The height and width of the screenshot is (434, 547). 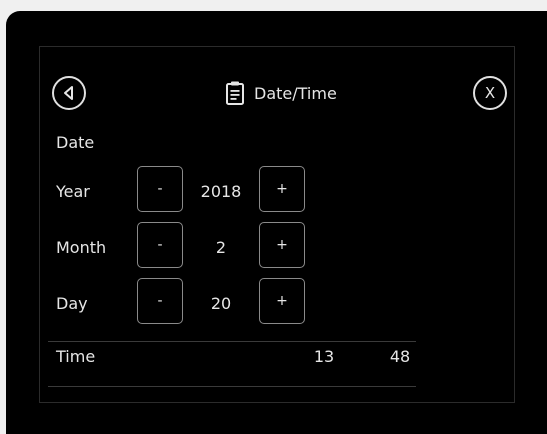 What do you see at coordinates (221, 247) in the screenshot?
I see `month-value: 2` at bounding box center [221, 247].